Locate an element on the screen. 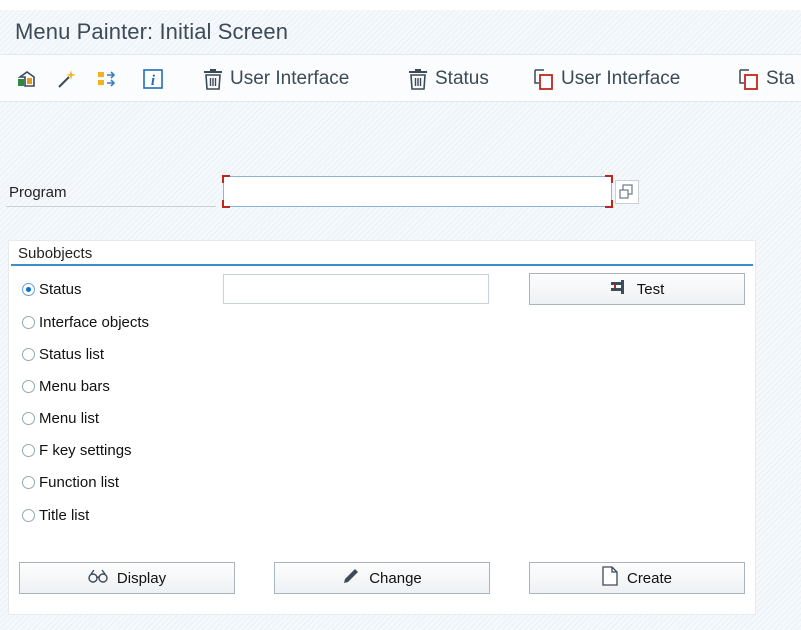 The width and height of the screenshot is (801, 630). toolbar-delete-status-button: Status is located at coordinates (448, 79).